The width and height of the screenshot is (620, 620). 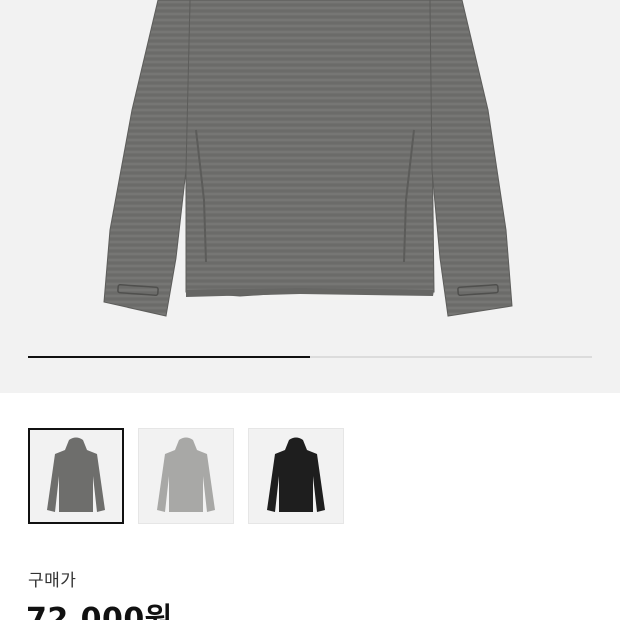 I want to click on hoodie-black-icon, so click(x=296, y=474).